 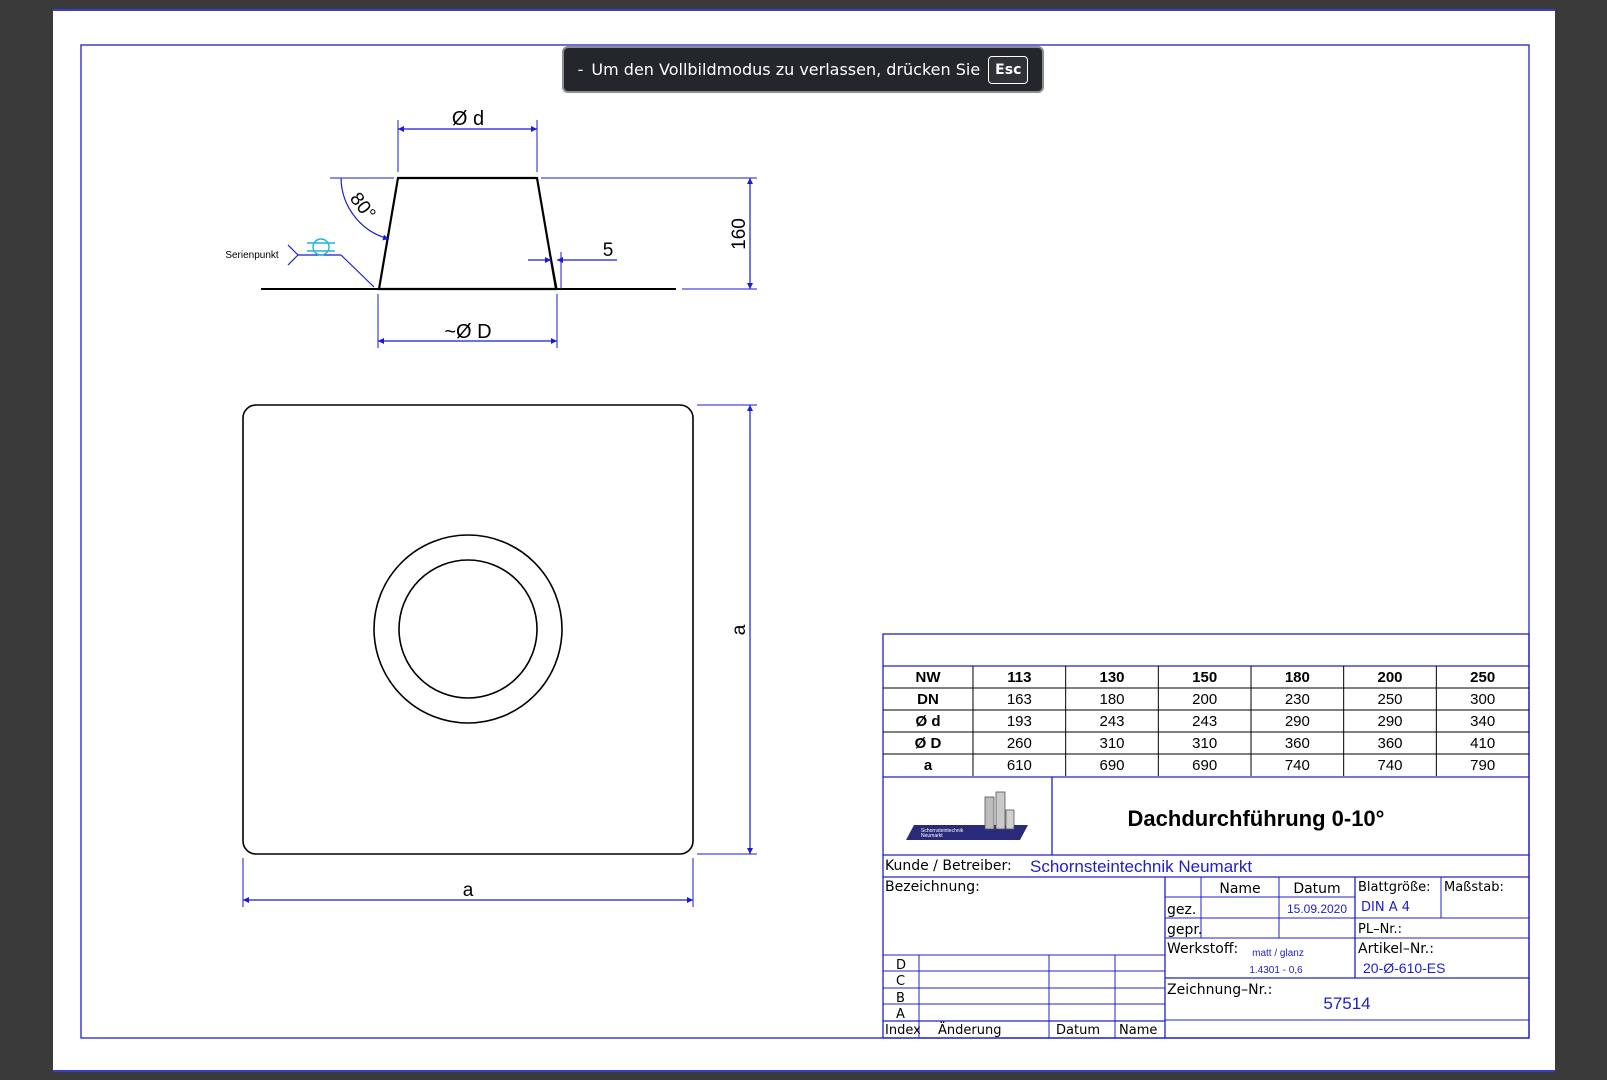 What do you see at coordinates (467, 332) in the screenshot?
I see `dim-label-D: ~Ø D` at bounding box center [467, 332].